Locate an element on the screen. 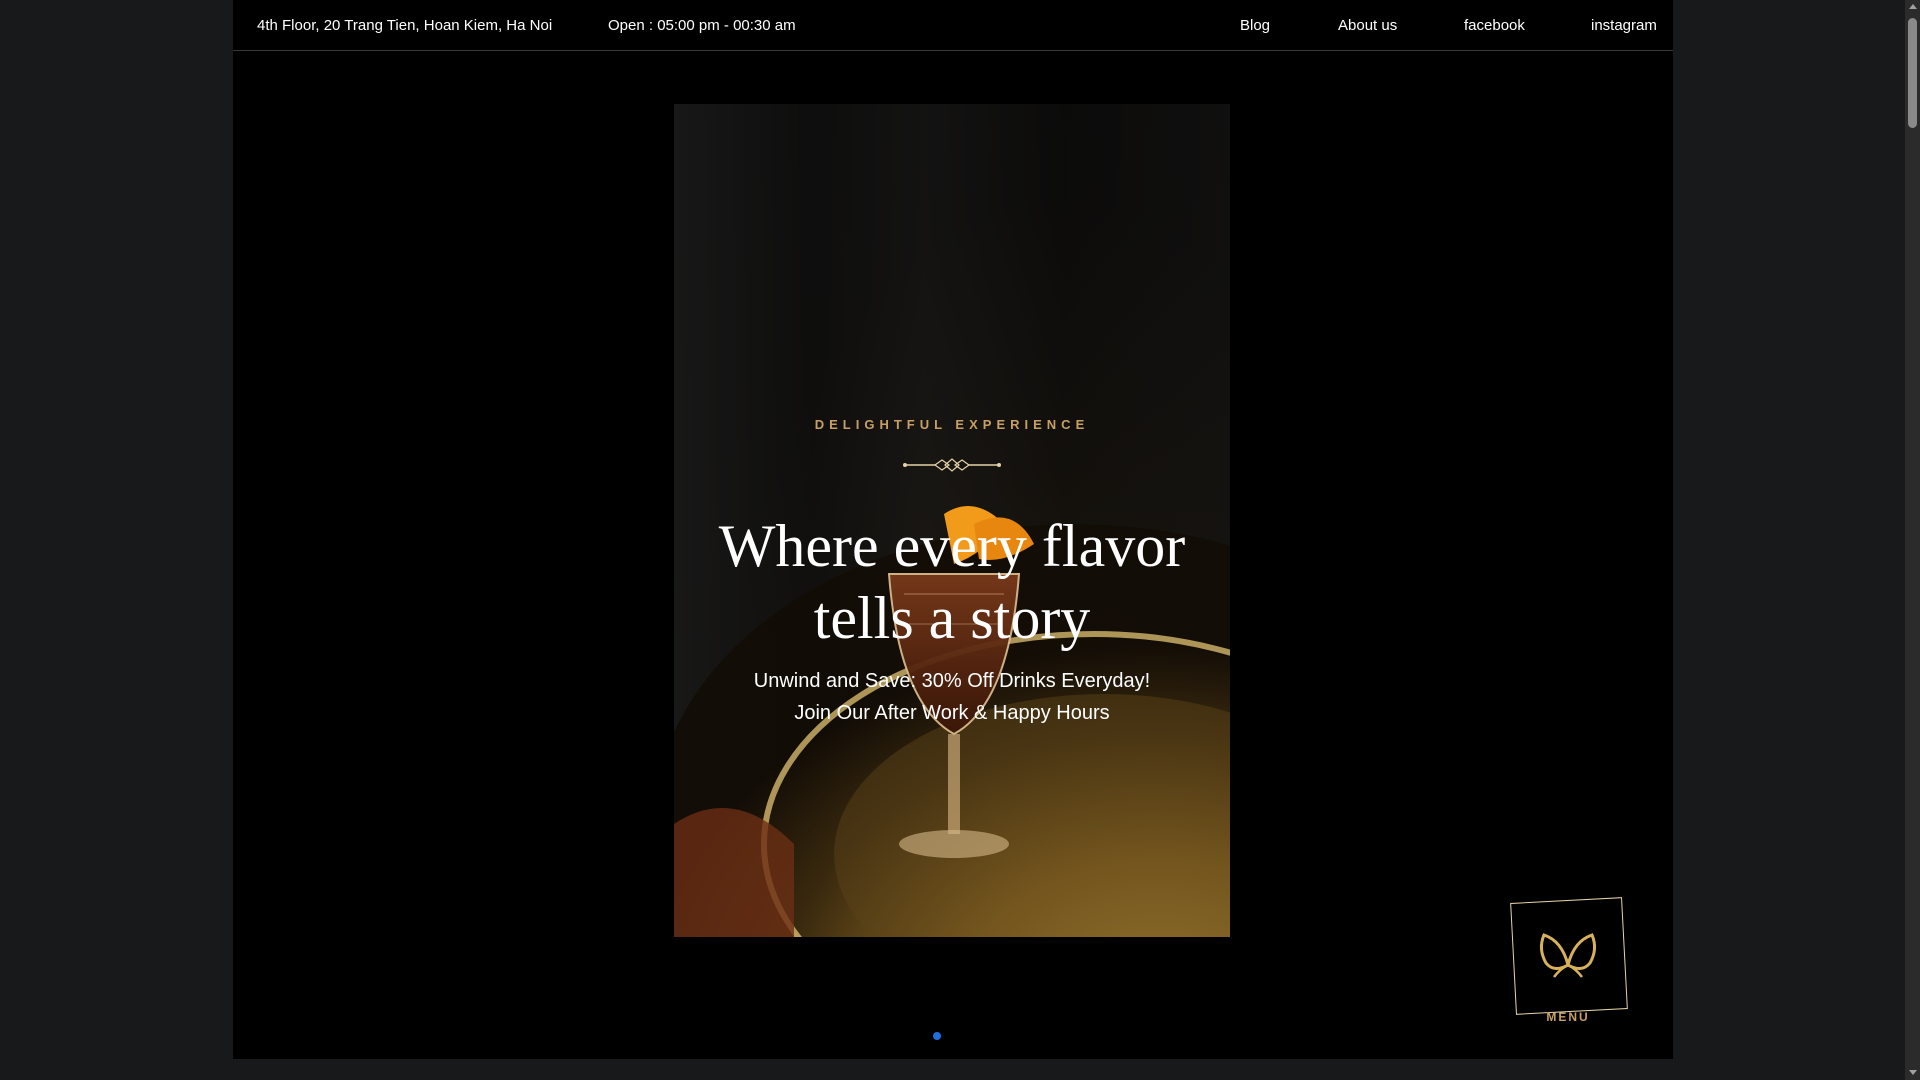  nav-link-blog: Blog is located at coordinates (1255, 25).